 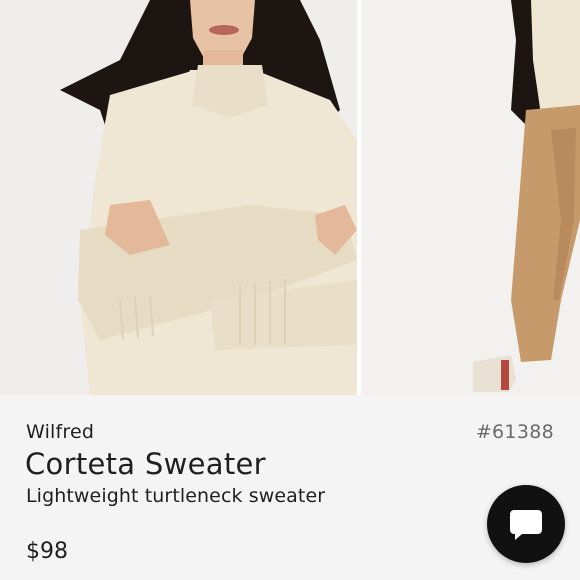 I want to click on chat-bubble-icon, so click(x=526, y=525).